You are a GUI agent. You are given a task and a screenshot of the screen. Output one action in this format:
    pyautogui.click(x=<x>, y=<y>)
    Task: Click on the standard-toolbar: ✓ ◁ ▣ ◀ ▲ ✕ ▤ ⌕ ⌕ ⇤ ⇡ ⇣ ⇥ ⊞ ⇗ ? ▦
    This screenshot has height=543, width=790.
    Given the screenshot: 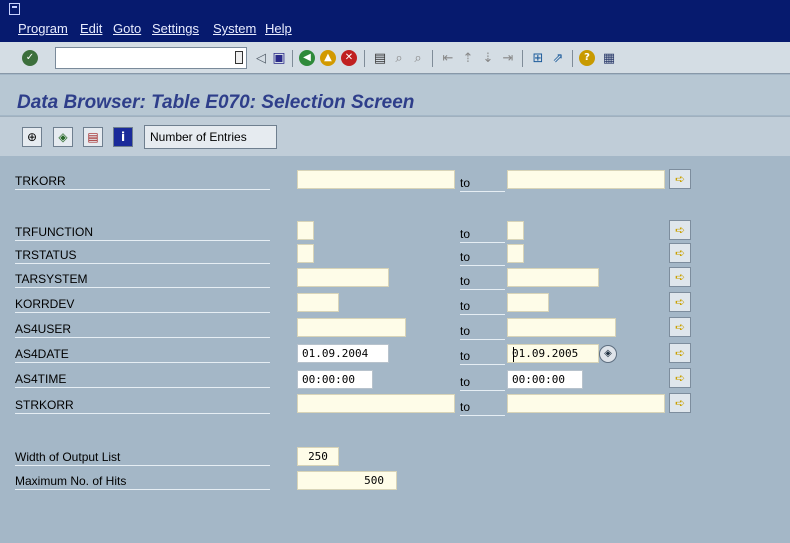 What is the action you would take?
    pyautogui.click(x=395, y=58)
    